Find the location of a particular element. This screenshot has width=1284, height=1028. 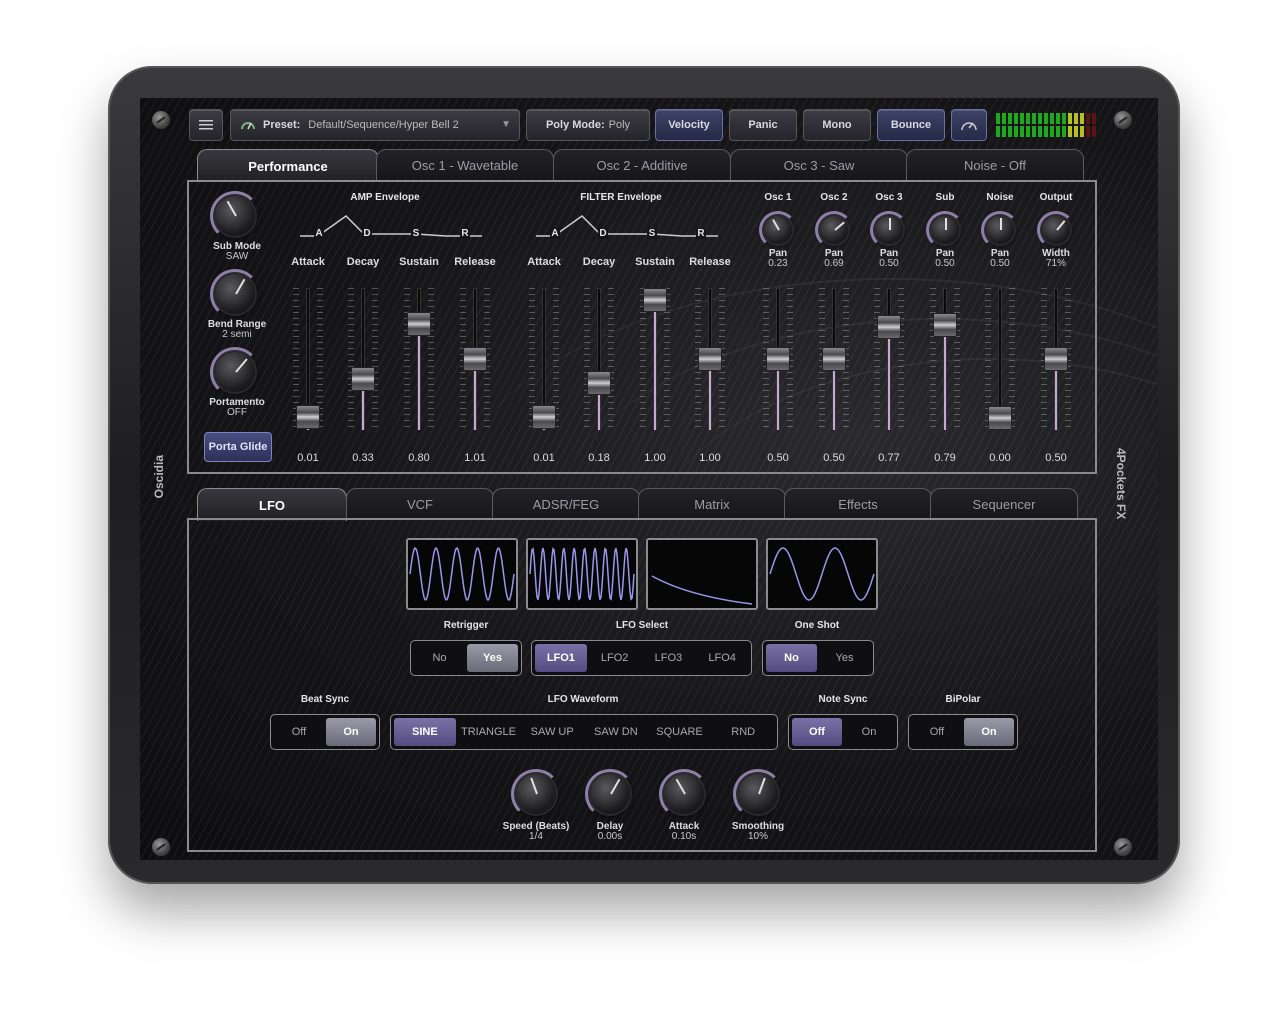

filter-release-fader is located at coordinates (710, 359).